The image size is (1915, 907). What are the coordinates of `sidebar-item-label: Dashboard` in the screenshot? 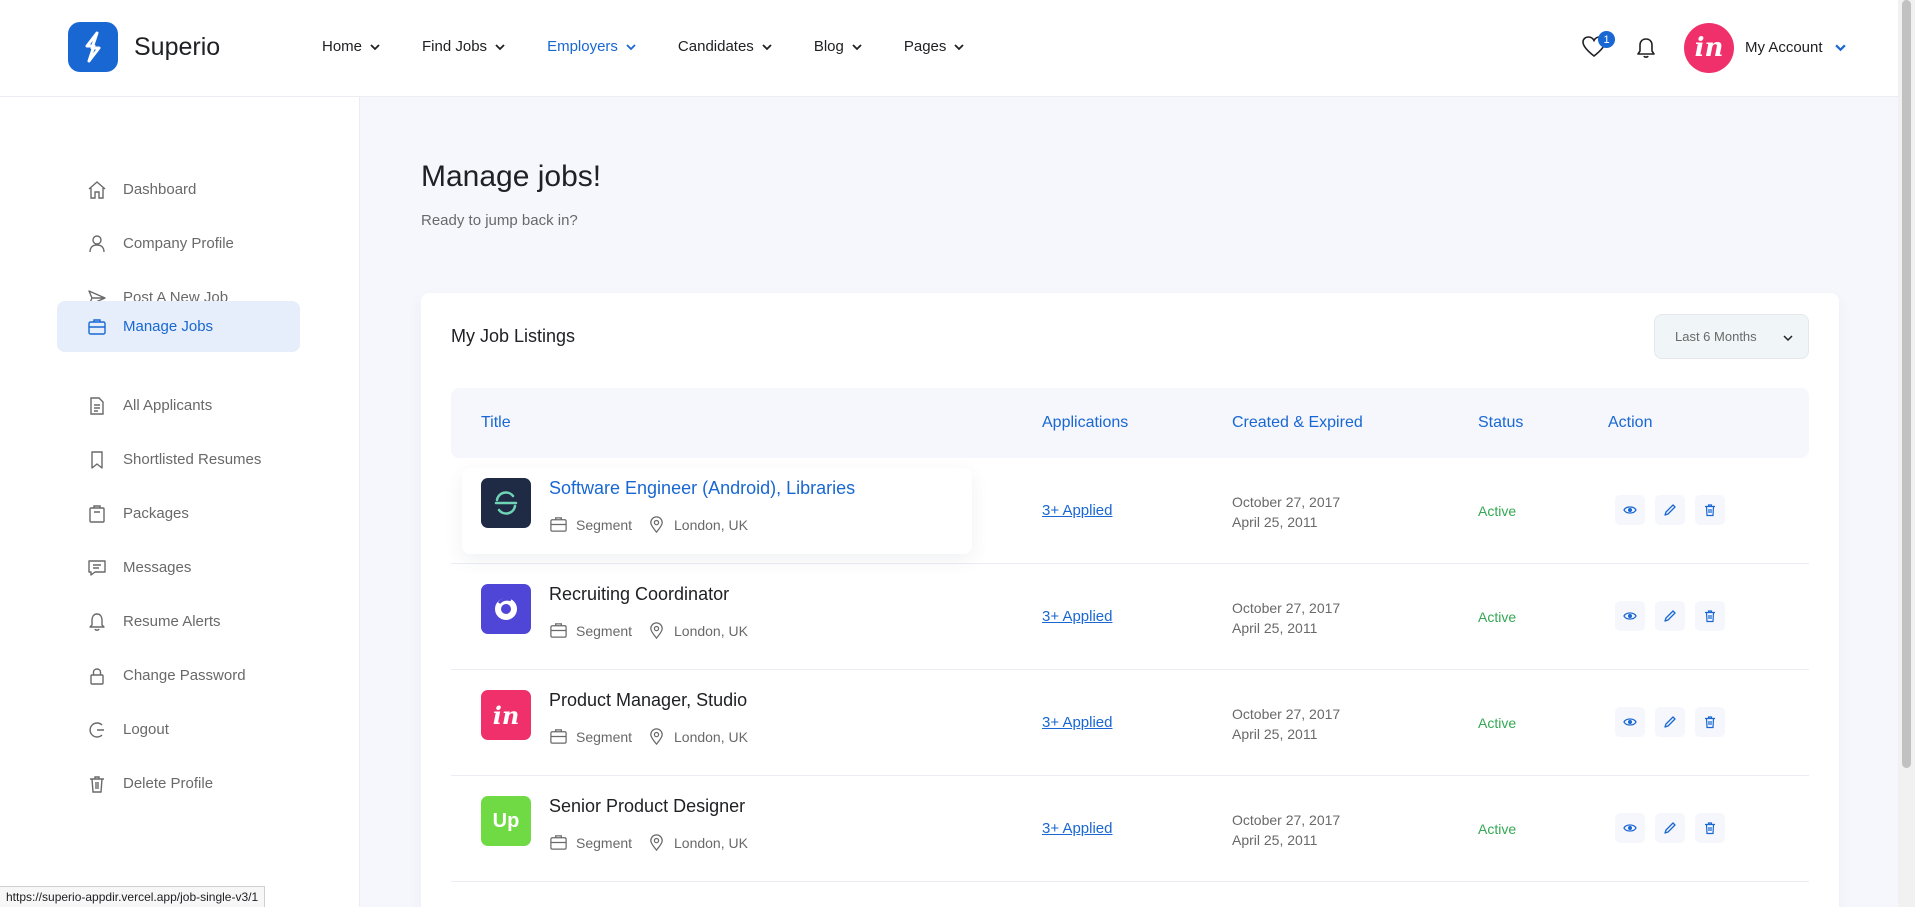 It's located at (160, 189).